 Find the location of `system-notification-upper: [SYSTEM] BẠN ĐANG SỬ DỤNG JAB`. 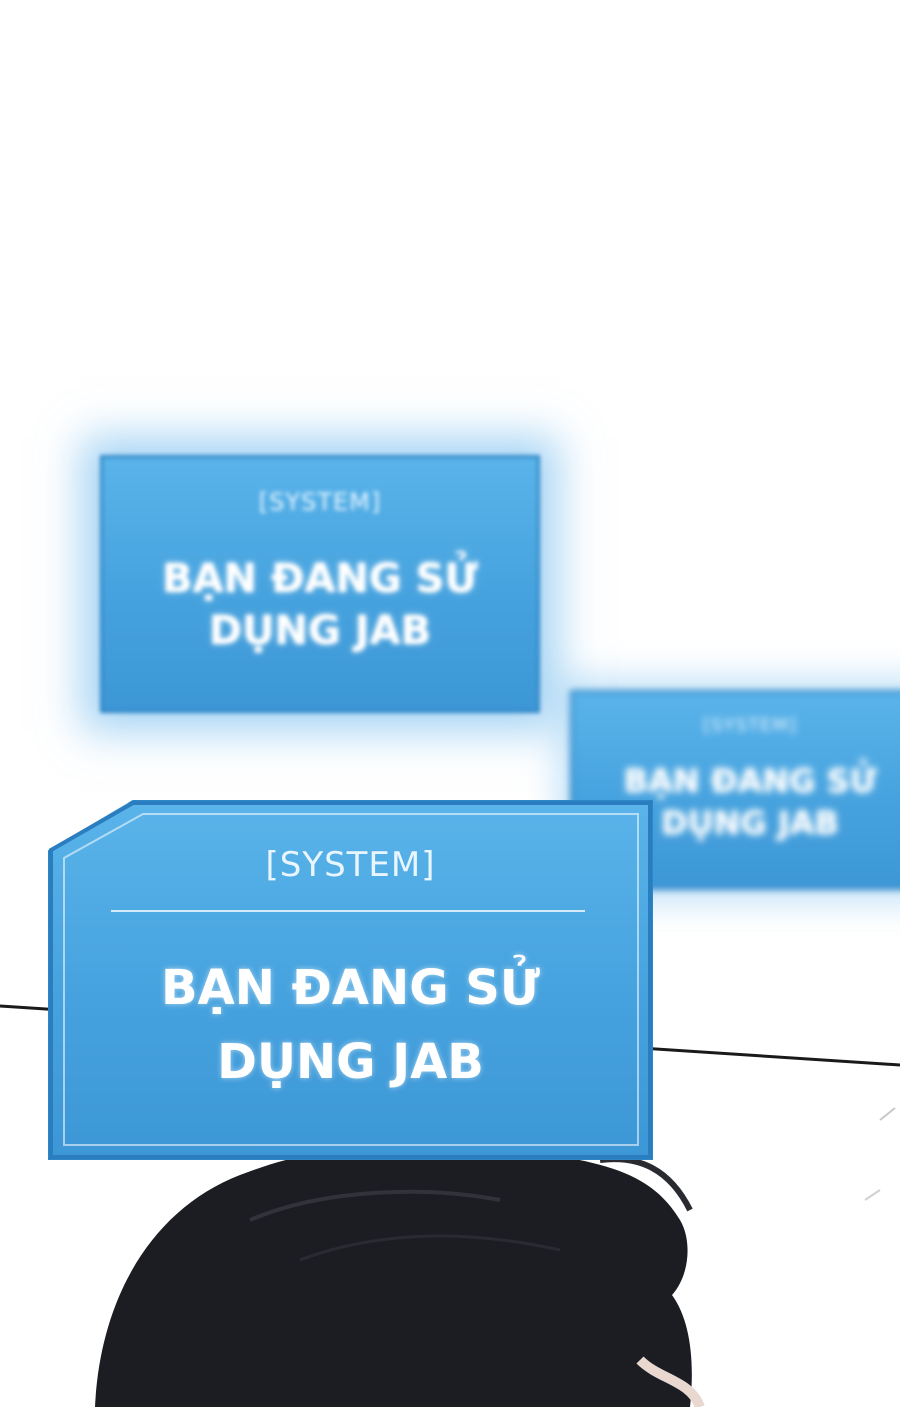

system-notification-upper: [SYSTEM] BẠN ĐANG SỬ DỤNG JAB is located at coordinates (320, 584).